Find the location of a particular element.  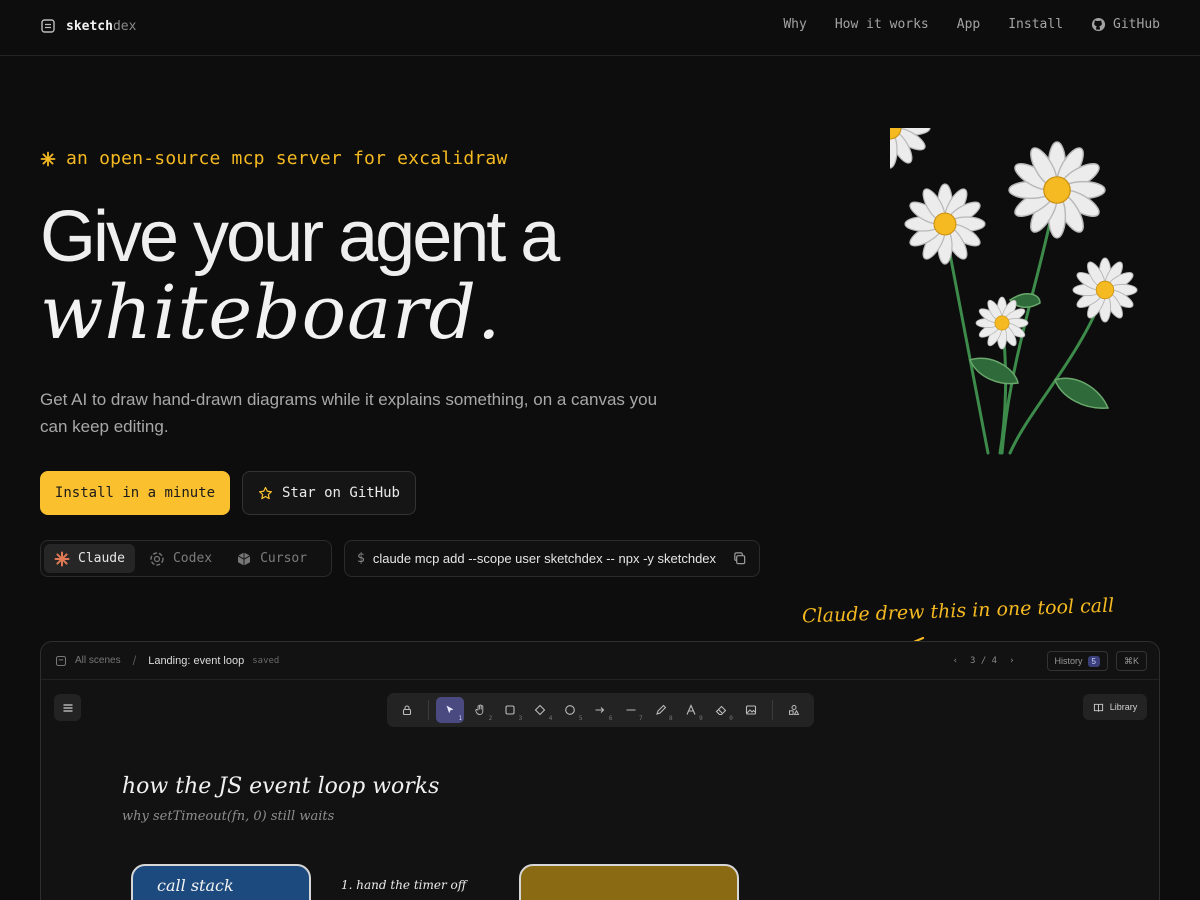

tool-line: 7 is located at coordinates (631, 710).